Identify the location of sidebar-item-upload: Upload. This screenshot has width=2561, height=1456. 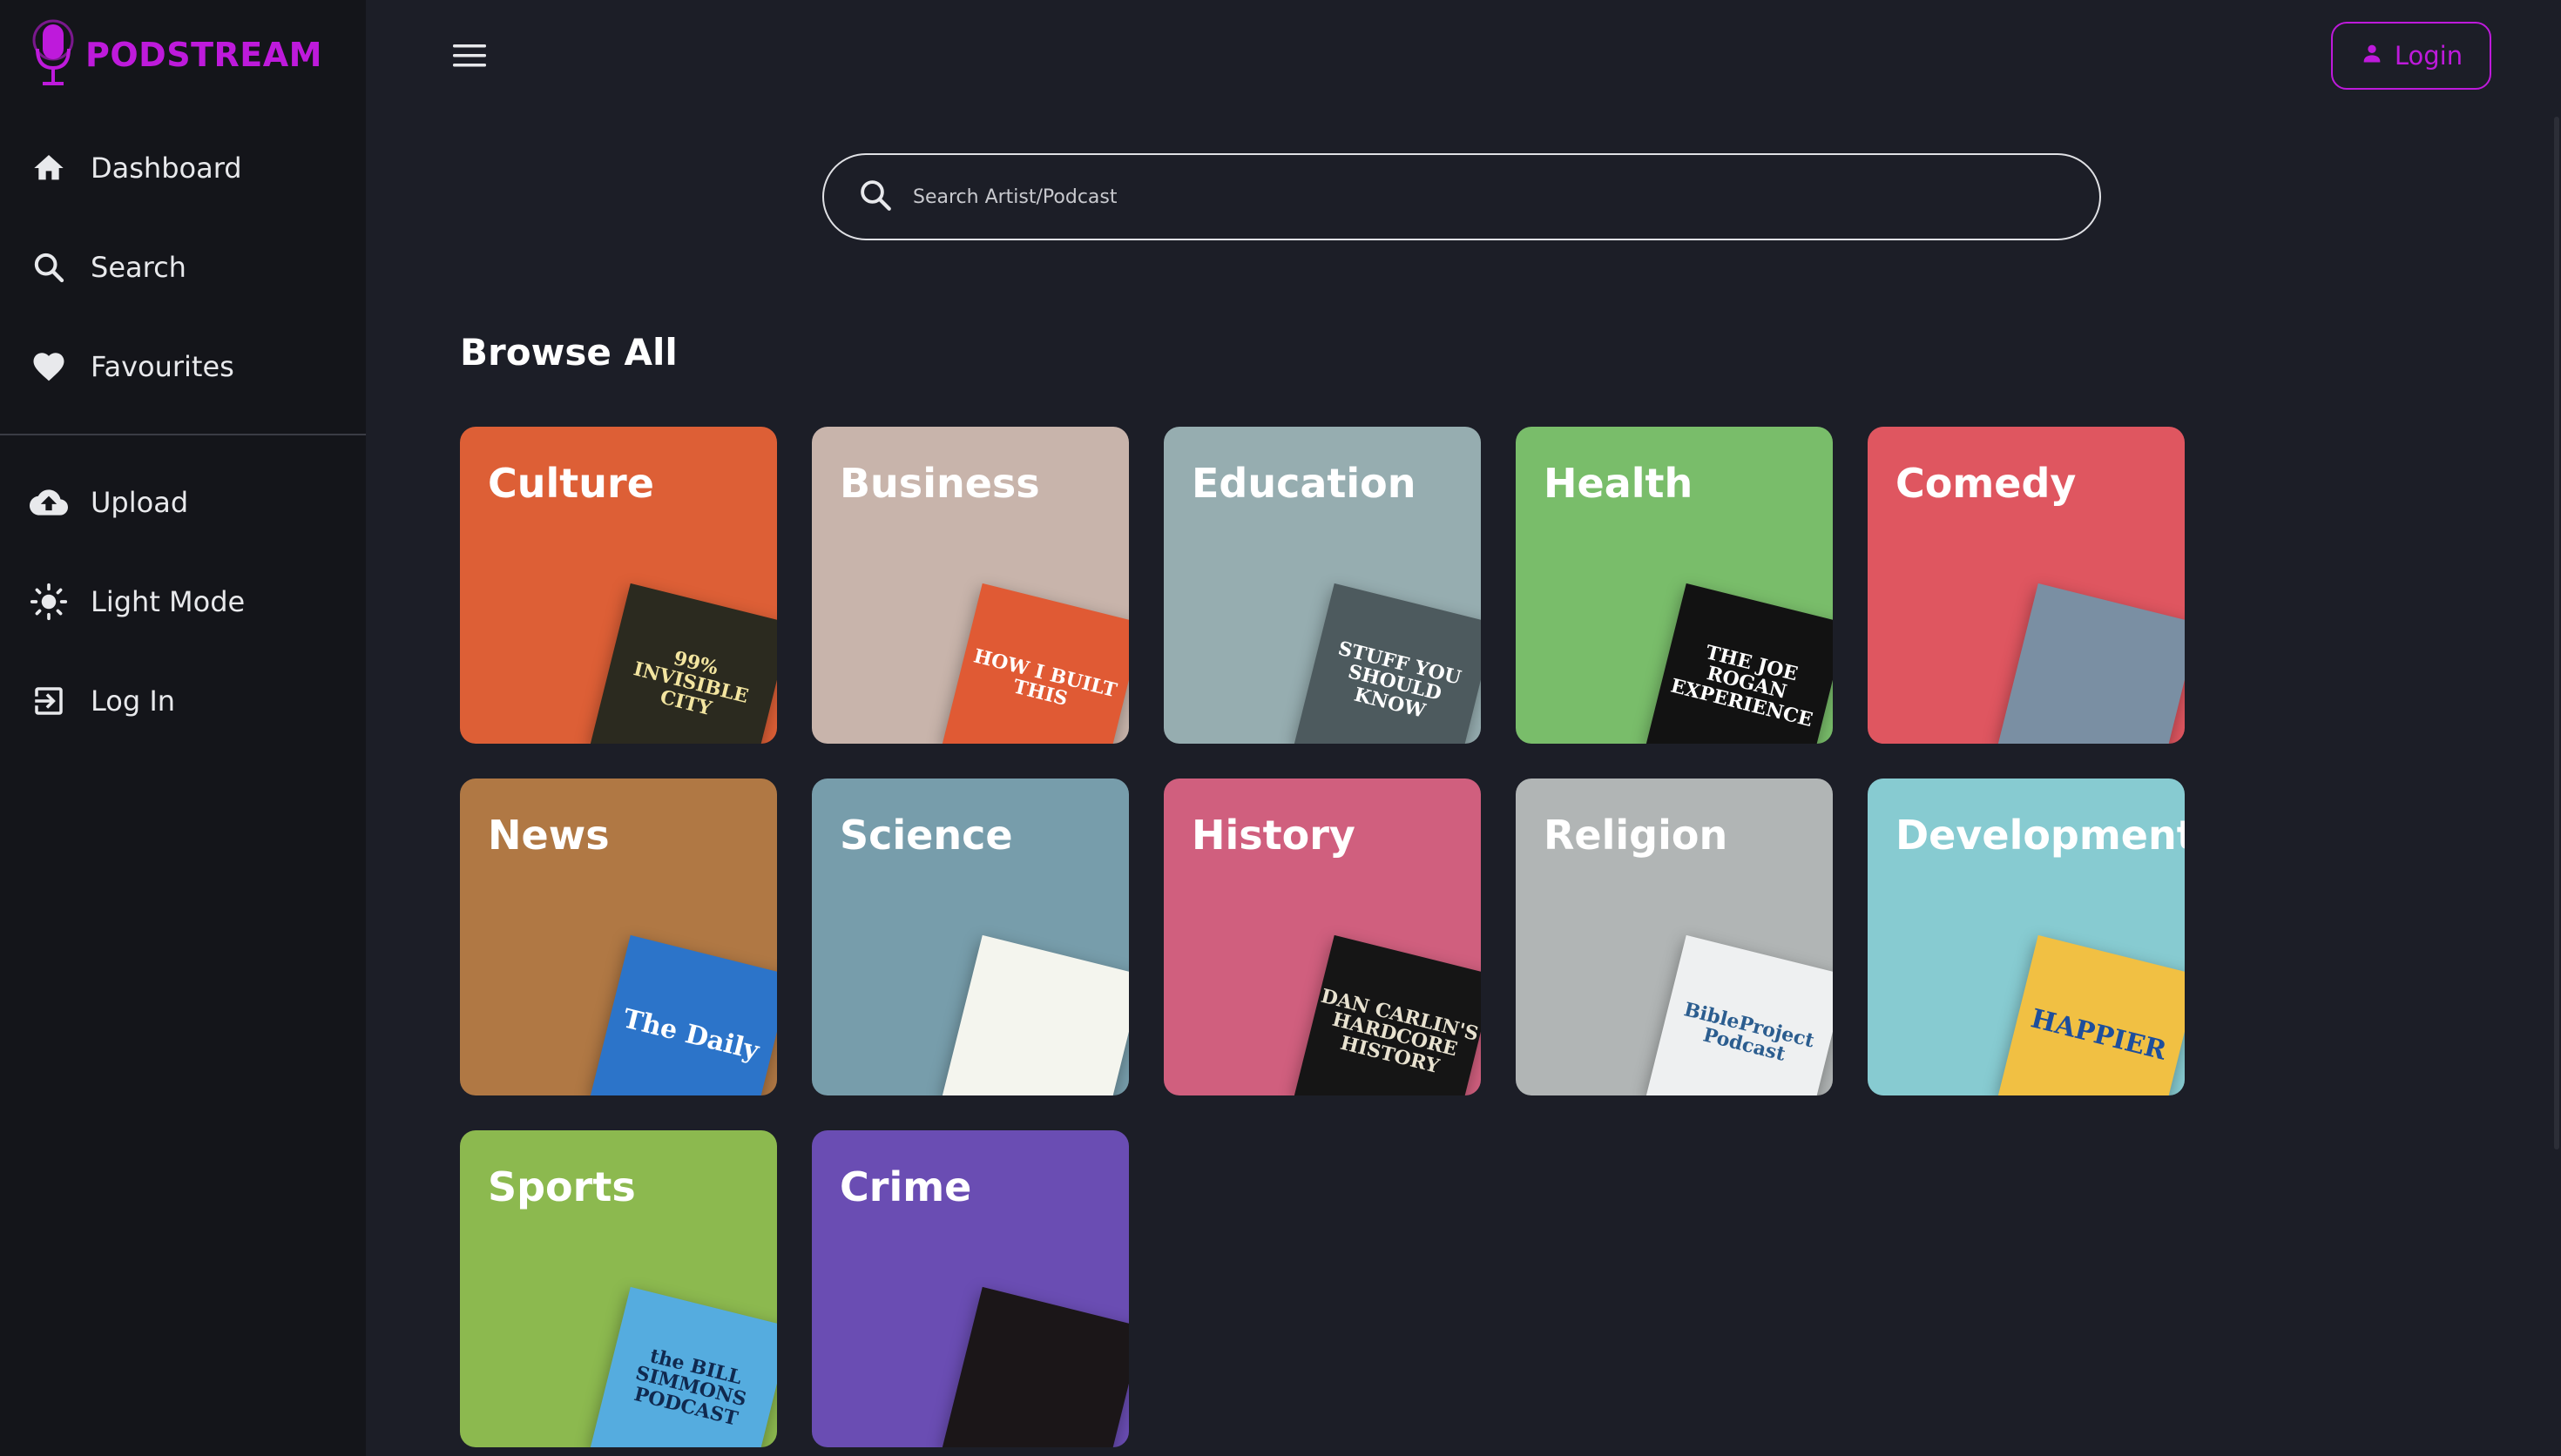
(183, 502).